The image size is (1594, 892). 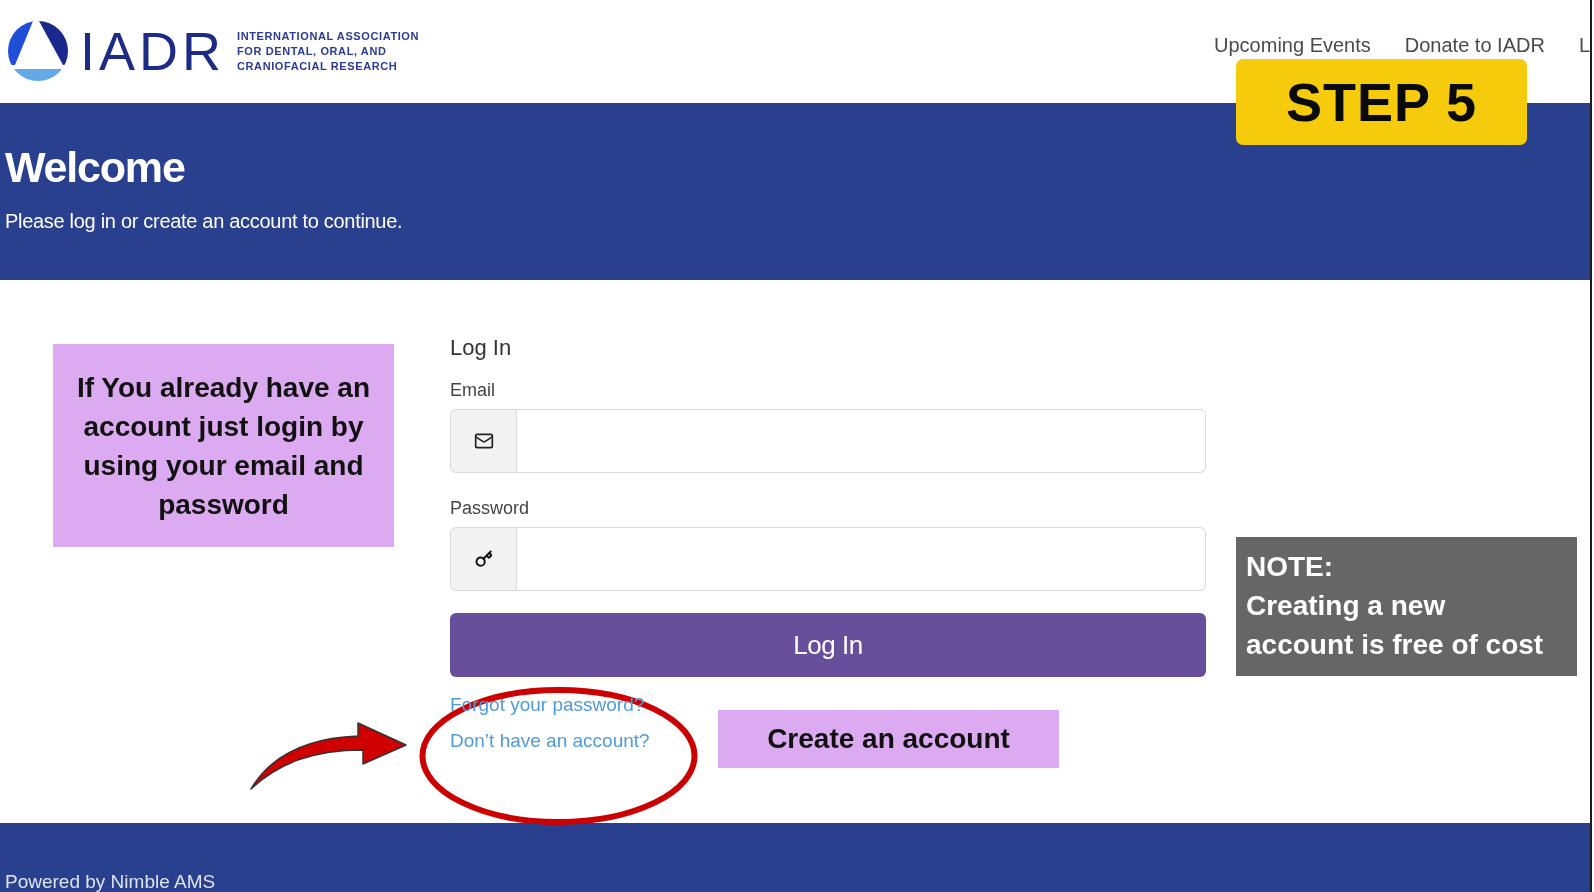 What do you see at coordinates (490, 508) in the screenshot?
I see `field-label: Password` at bounding box center [490, 508].